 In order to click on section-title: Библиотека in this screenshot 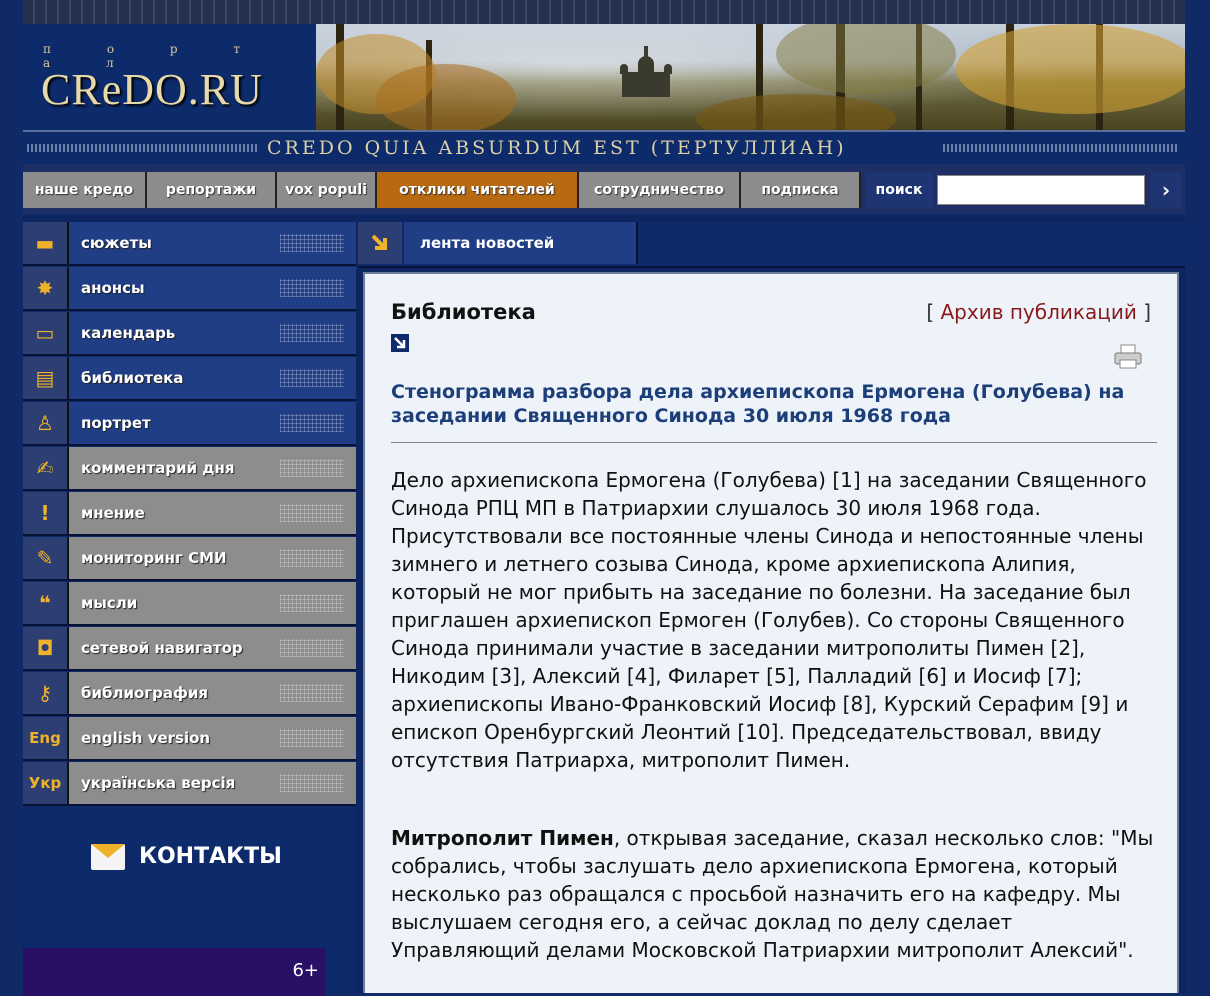, I will do `click(463, 312)`.